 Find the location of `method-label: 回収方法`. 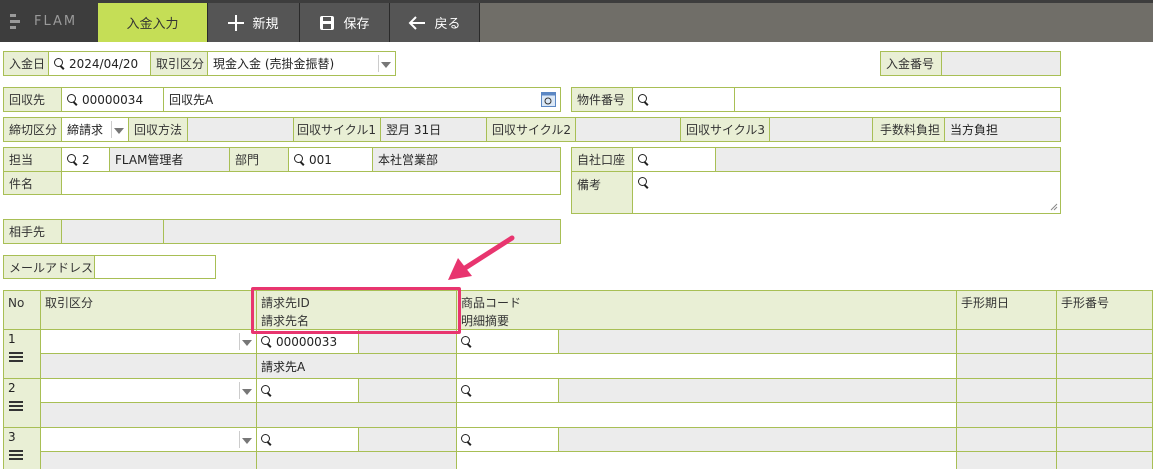

method-label: 回収方法 is located at coordinates (158, 129).